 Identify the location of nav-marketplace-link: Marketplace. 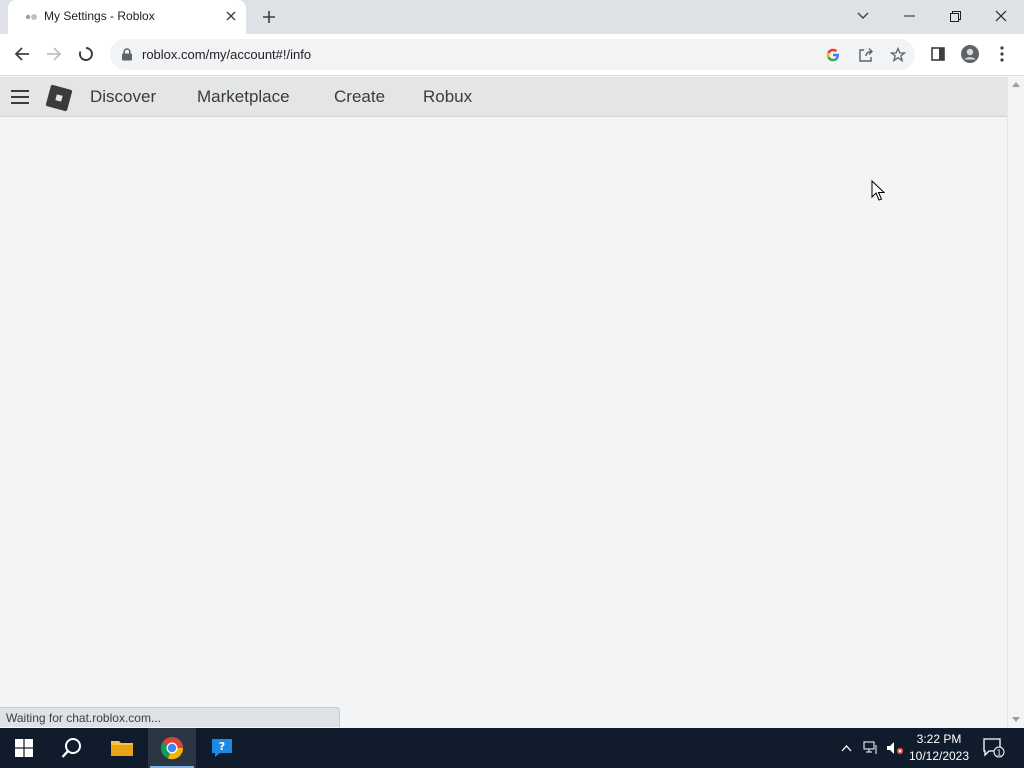
(243, 97).